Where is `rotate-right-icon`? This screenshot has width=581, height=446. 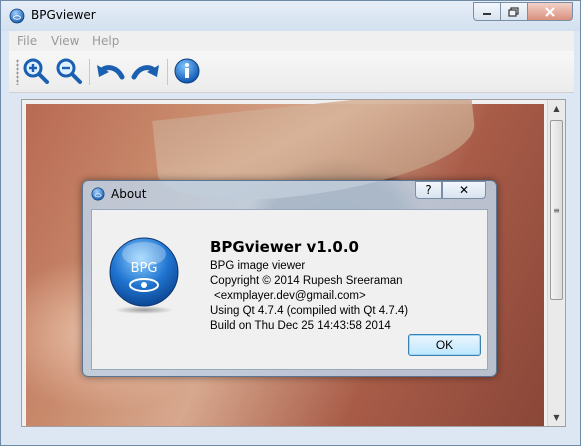 rotate-right-icon is located at coordinates (145, 72).